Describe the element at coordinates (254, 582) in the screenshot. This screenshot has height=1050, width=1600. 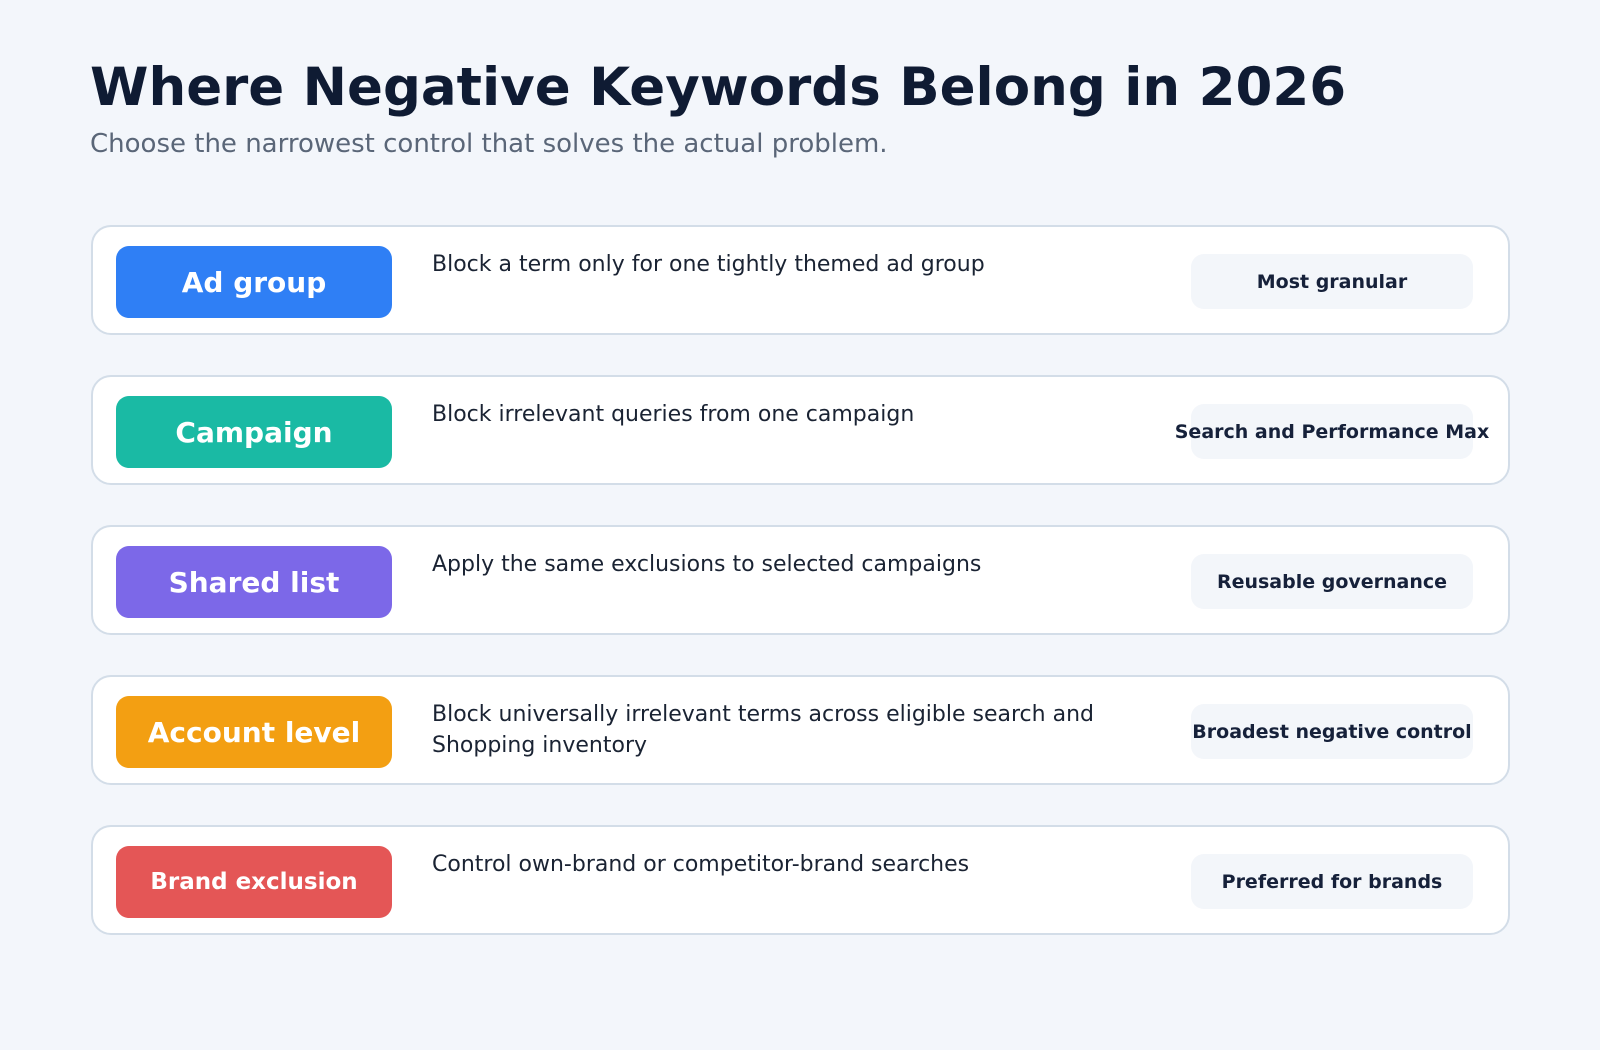
I see `control-level-tag: Shared list` at that location.